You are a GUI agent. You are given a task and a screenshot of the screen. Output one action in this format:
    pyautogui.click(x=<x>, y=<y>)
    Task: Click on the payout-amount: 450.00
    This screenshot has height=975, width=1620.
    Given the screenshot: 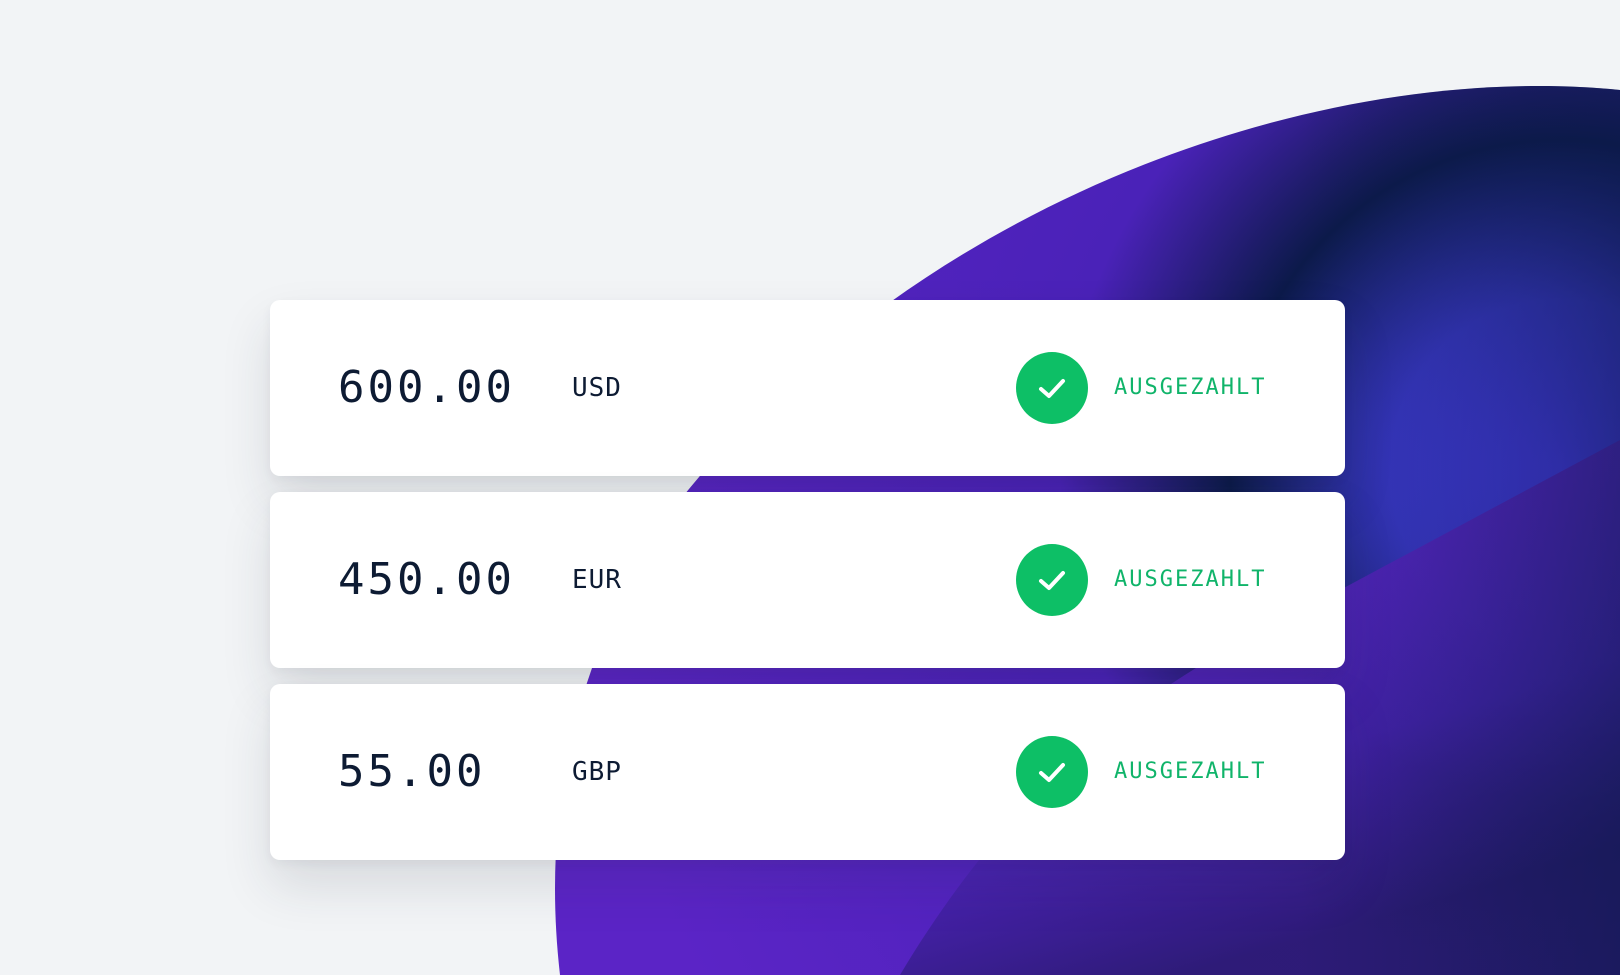 What is the action you would take?
    pyautogui.click(x=426, y=579)
    